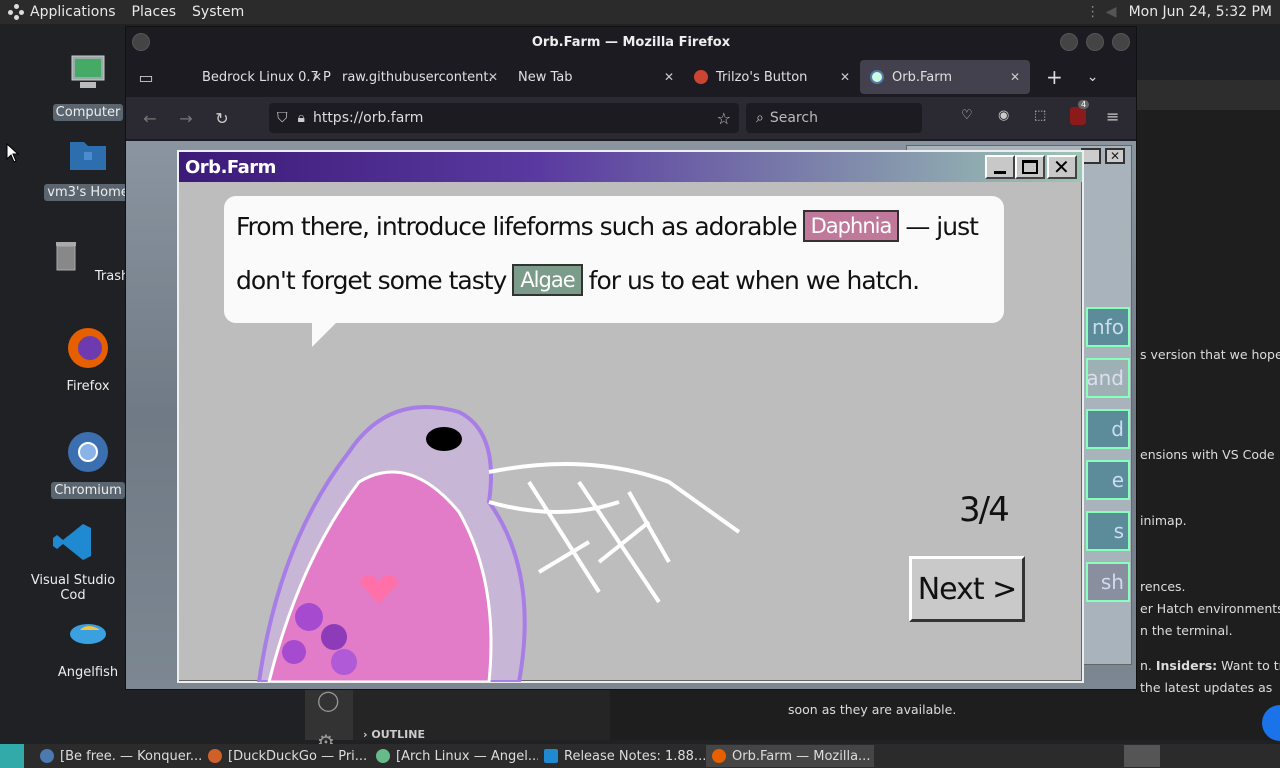 The width and height of the screenshot is (1280, 768). Describe the element at coordinates (1142, 756) in the screenshot. I see `workspace-switcher` at that location.